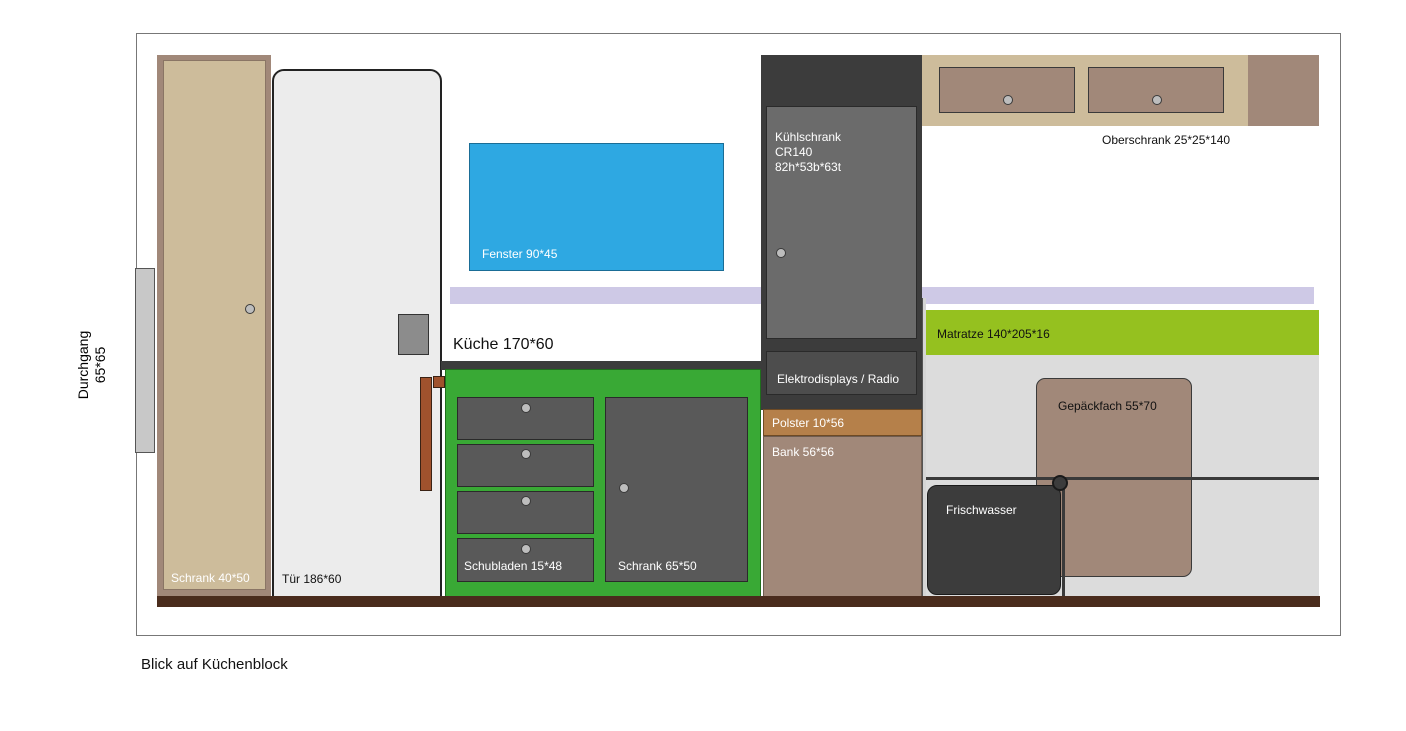  Describe the element at coordinates (993, 334) in the screenshot. I see `mattress-label: Matratze 140*205*16` at that location.